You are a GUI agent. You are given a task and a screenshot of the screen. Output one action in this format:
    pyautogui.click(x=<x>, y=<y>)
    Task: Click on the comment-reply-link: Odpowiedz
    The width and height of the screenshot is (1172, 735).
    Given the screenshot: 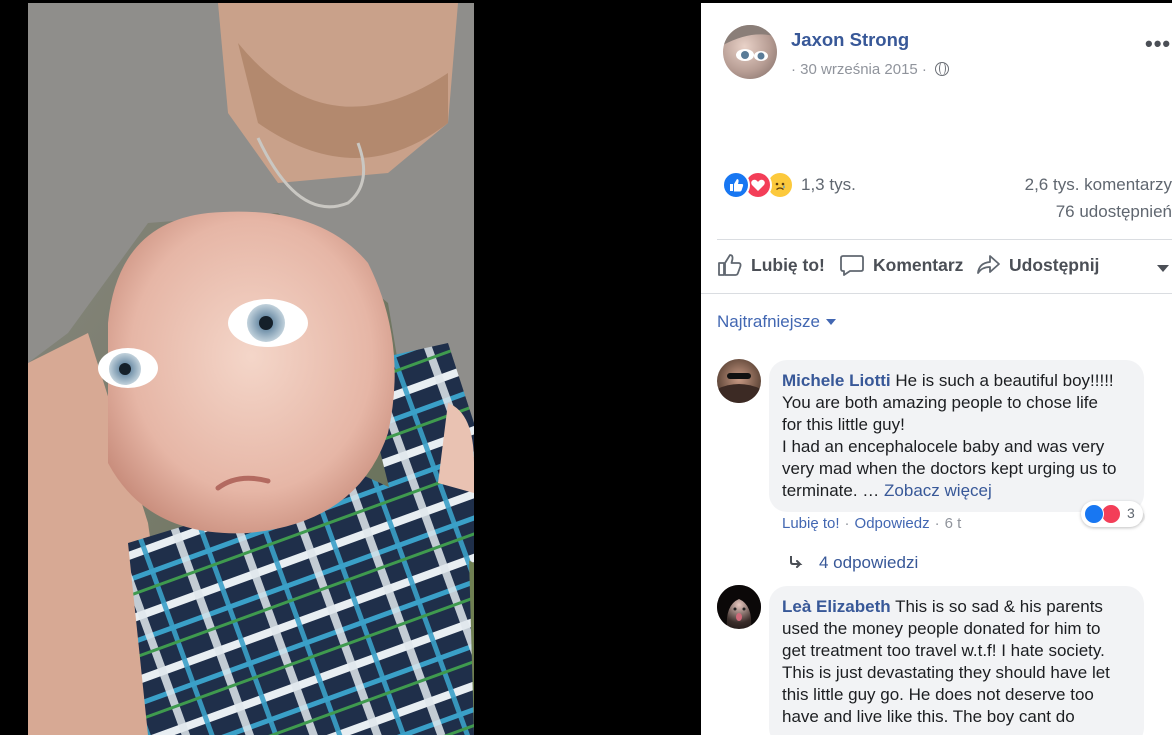 What is the action you would take?
    pyautogui.click(x=892, y=523)
    